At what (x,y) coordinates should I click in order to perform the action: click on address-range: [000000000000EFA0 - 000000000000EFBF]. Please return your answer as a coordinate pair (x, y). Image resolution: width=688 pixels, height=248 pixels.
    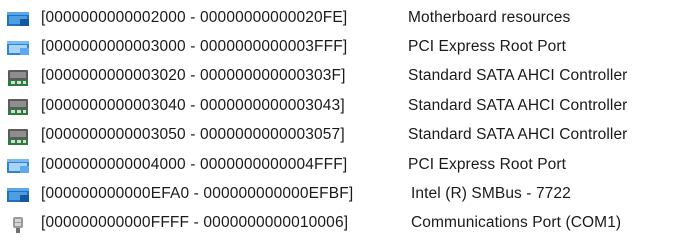
    Looking at the image, I should click on (197, 194).